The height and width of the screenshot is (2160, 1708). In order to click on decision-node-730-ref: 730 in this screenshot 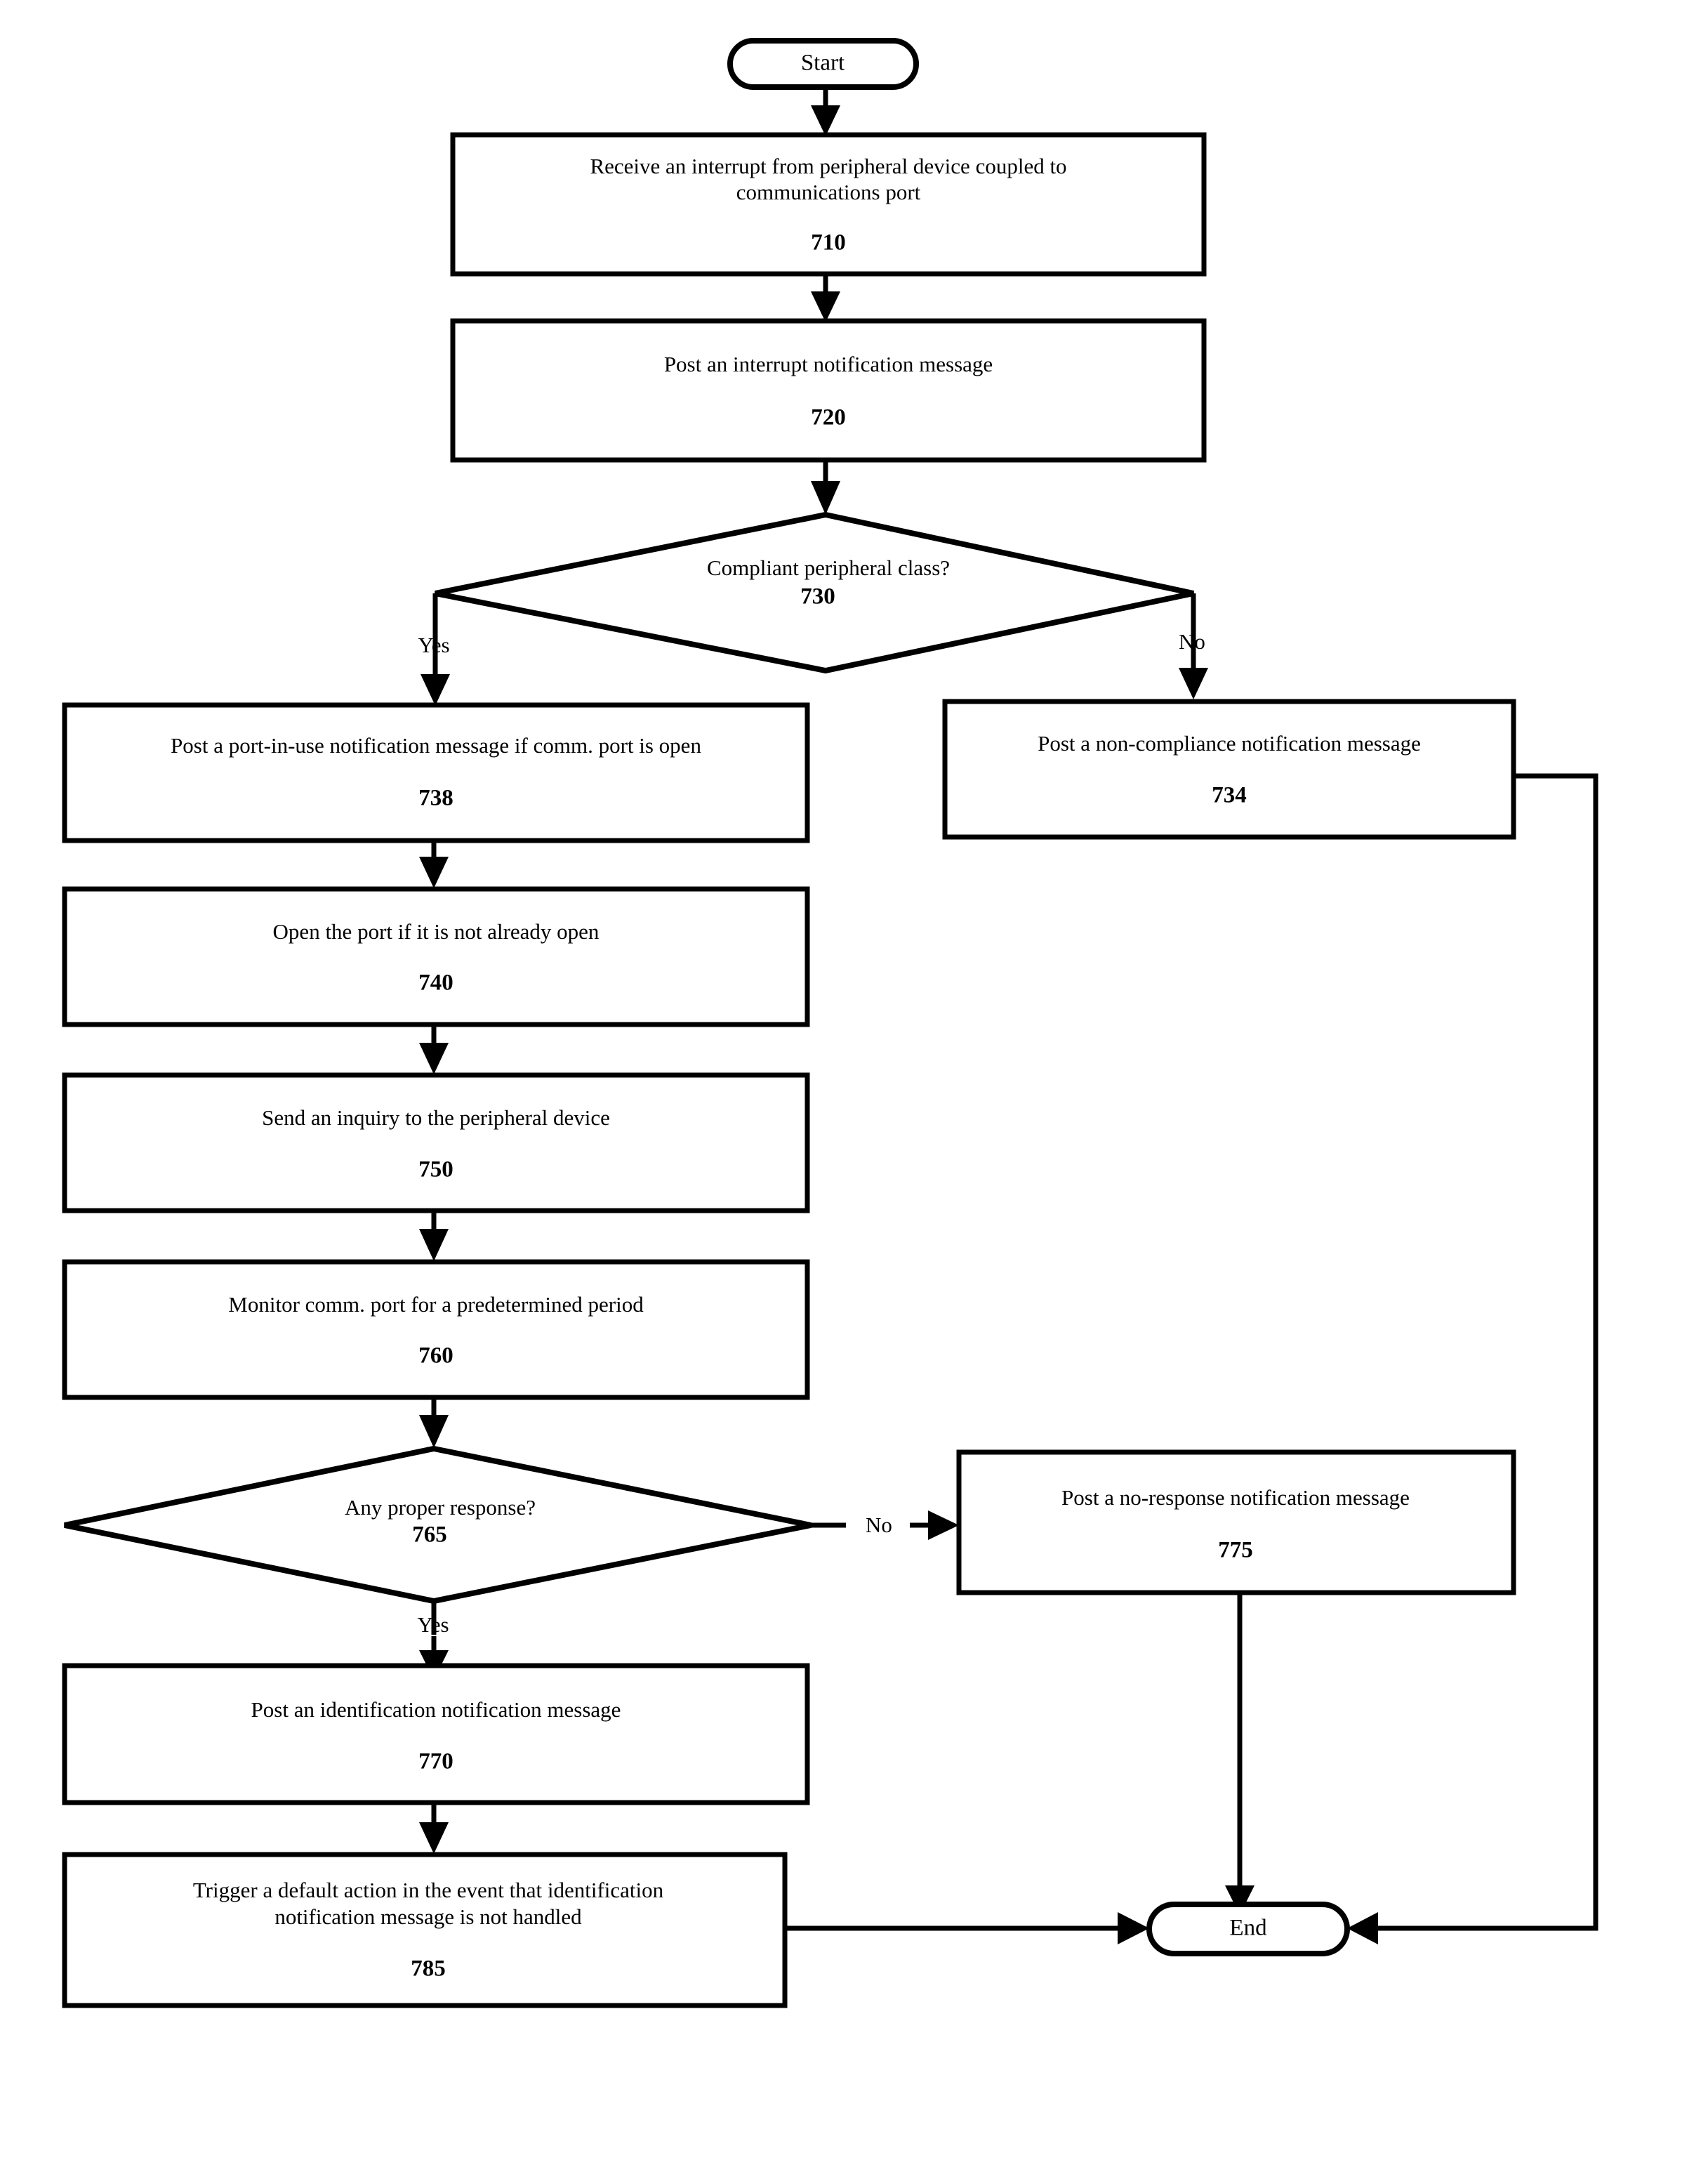, I will do `click(817, 597)`.